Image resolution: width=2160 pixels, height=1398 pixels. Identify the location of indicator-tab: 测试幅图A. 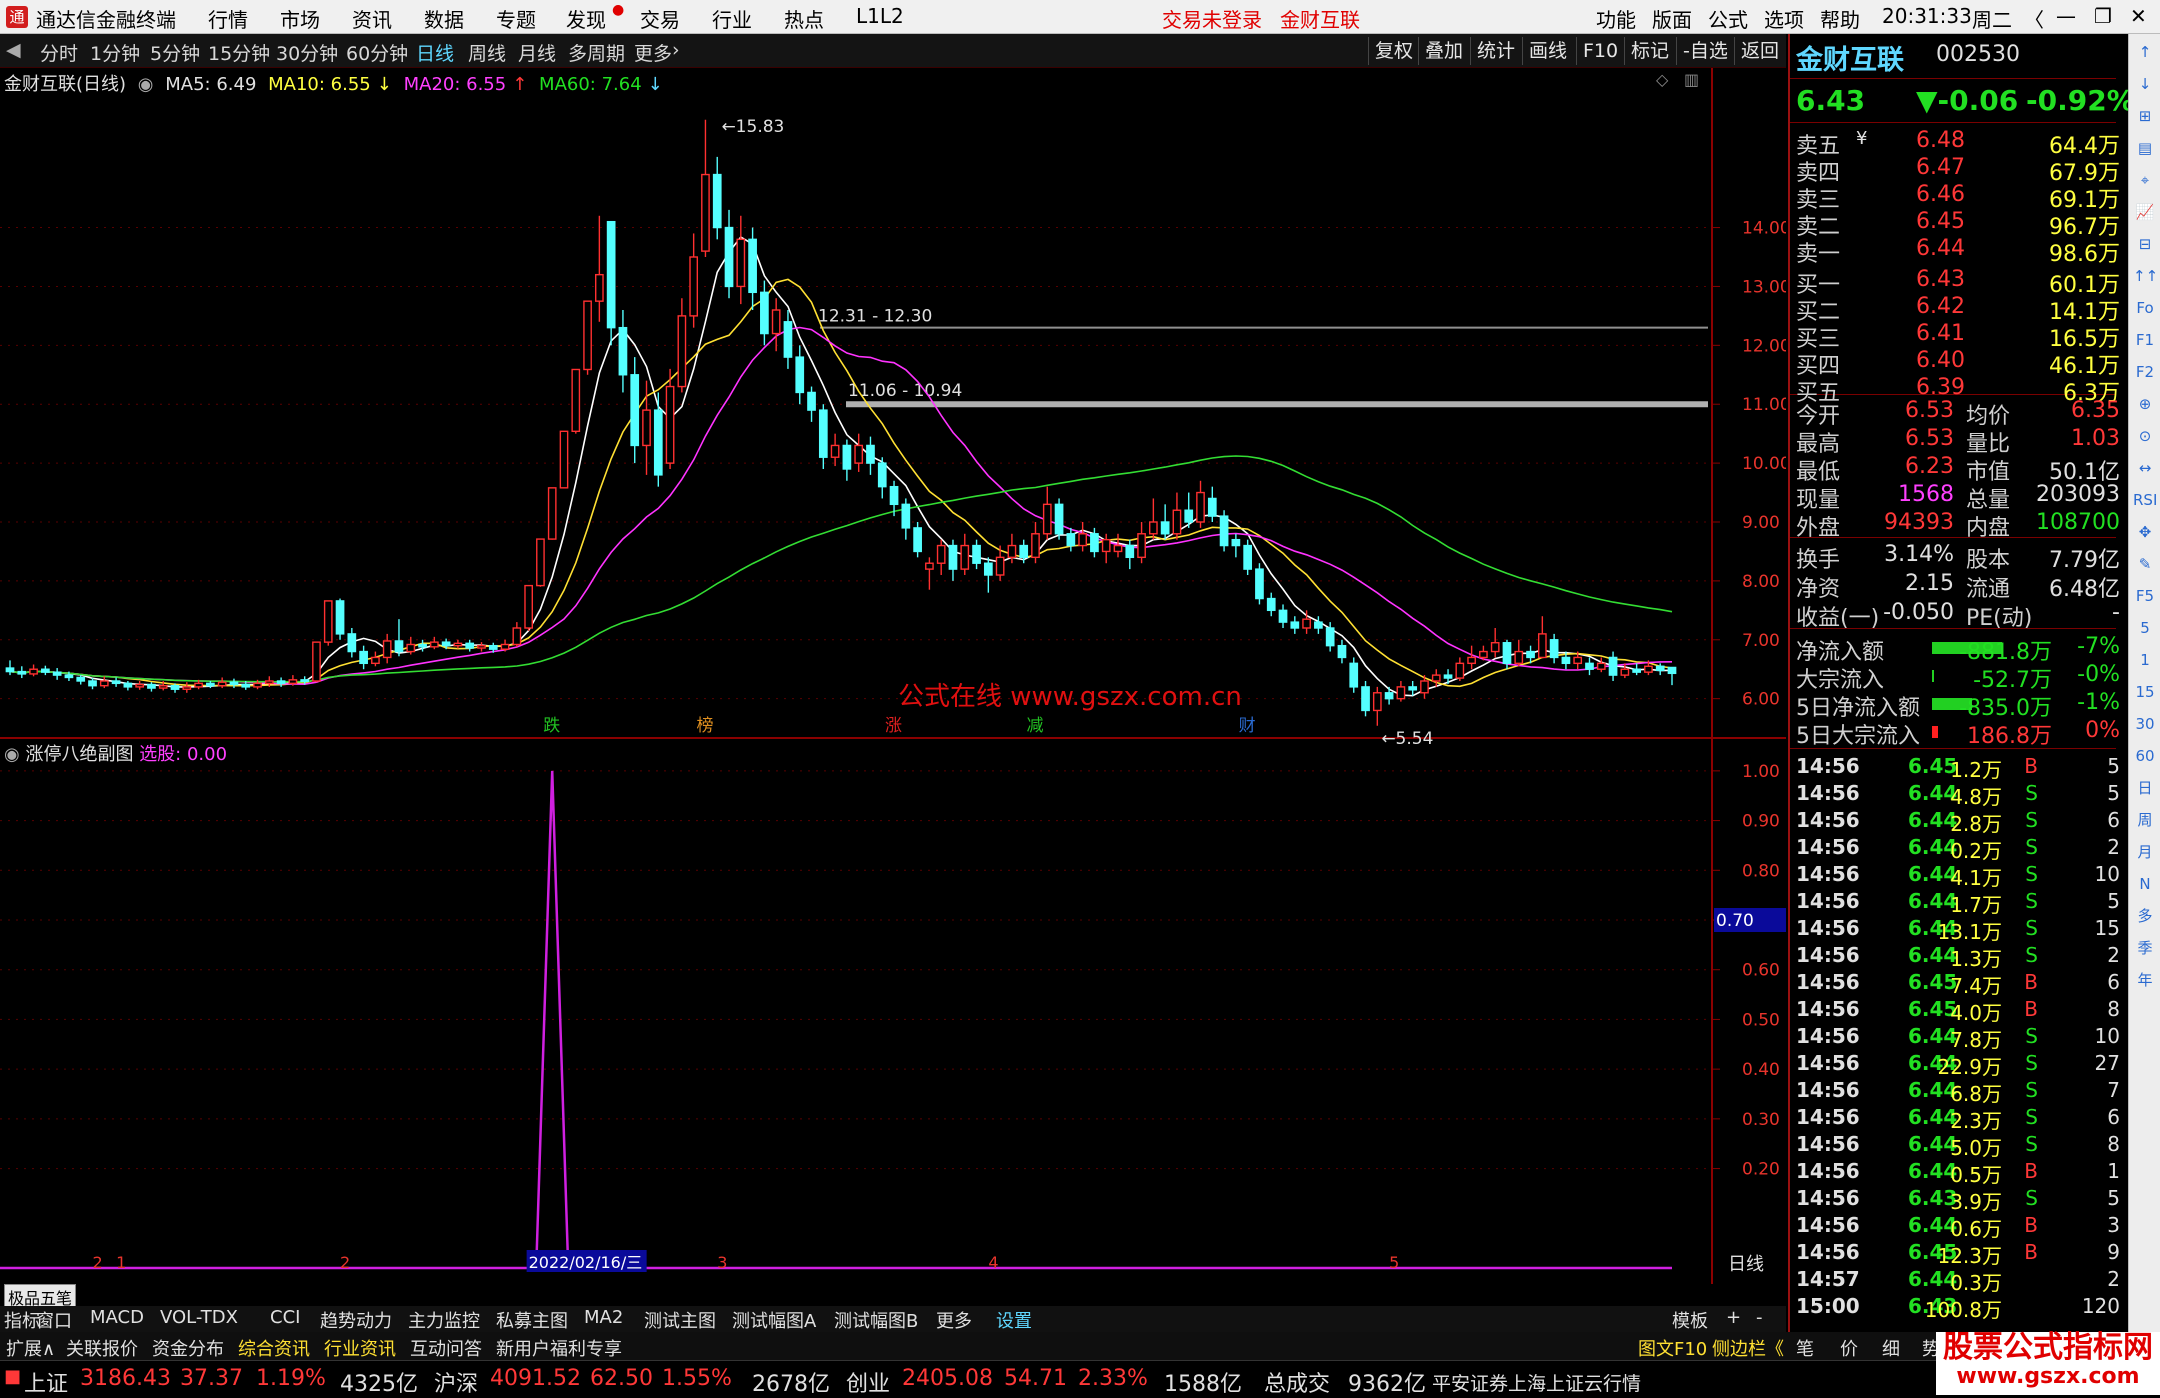
(774, 1320).